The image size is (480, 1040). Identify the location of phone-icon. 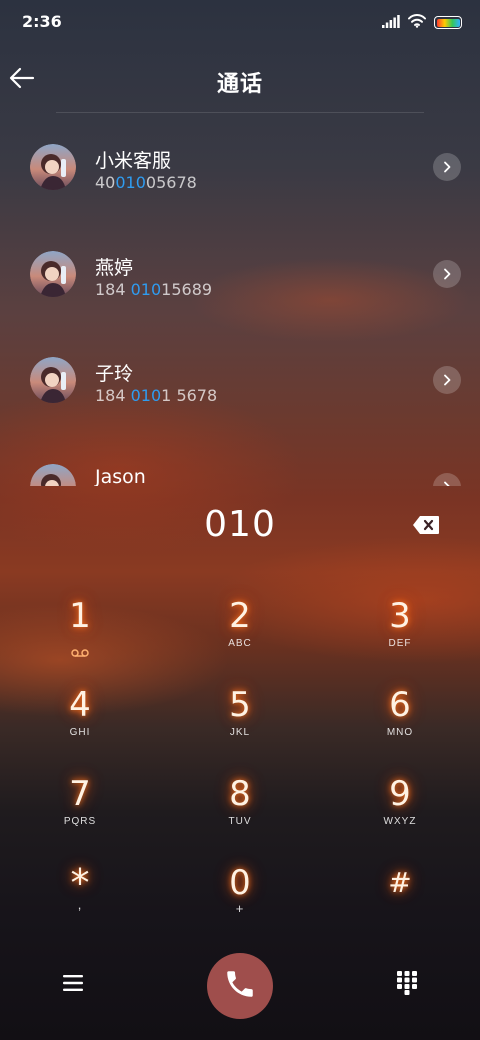
(240, 986).